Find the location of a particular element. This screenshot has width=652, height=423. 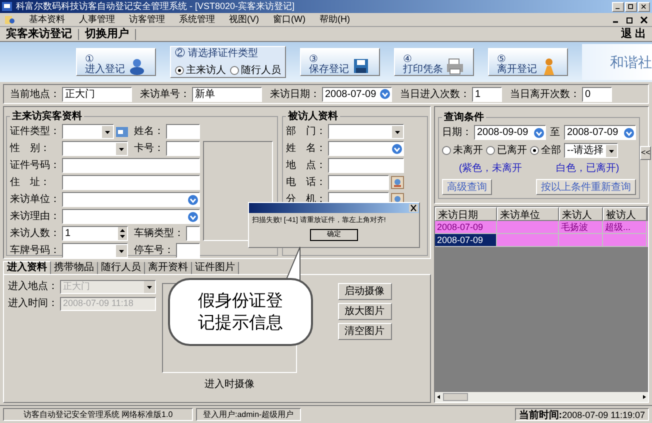

toolbar-button: ③ 保存登记 is located at coordinates (340, 62).